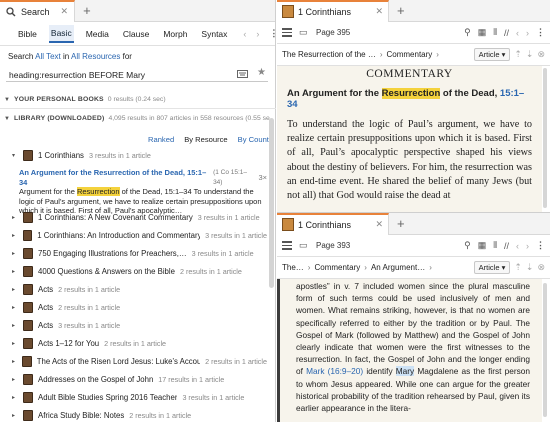 The height and width of the screenshot is (422, 550). Describe the element at coordinates (139, 343) in the screenshot. I see `result-list-item: ▸ Acts 1–12 for You 2 results in 1 article` at that location.